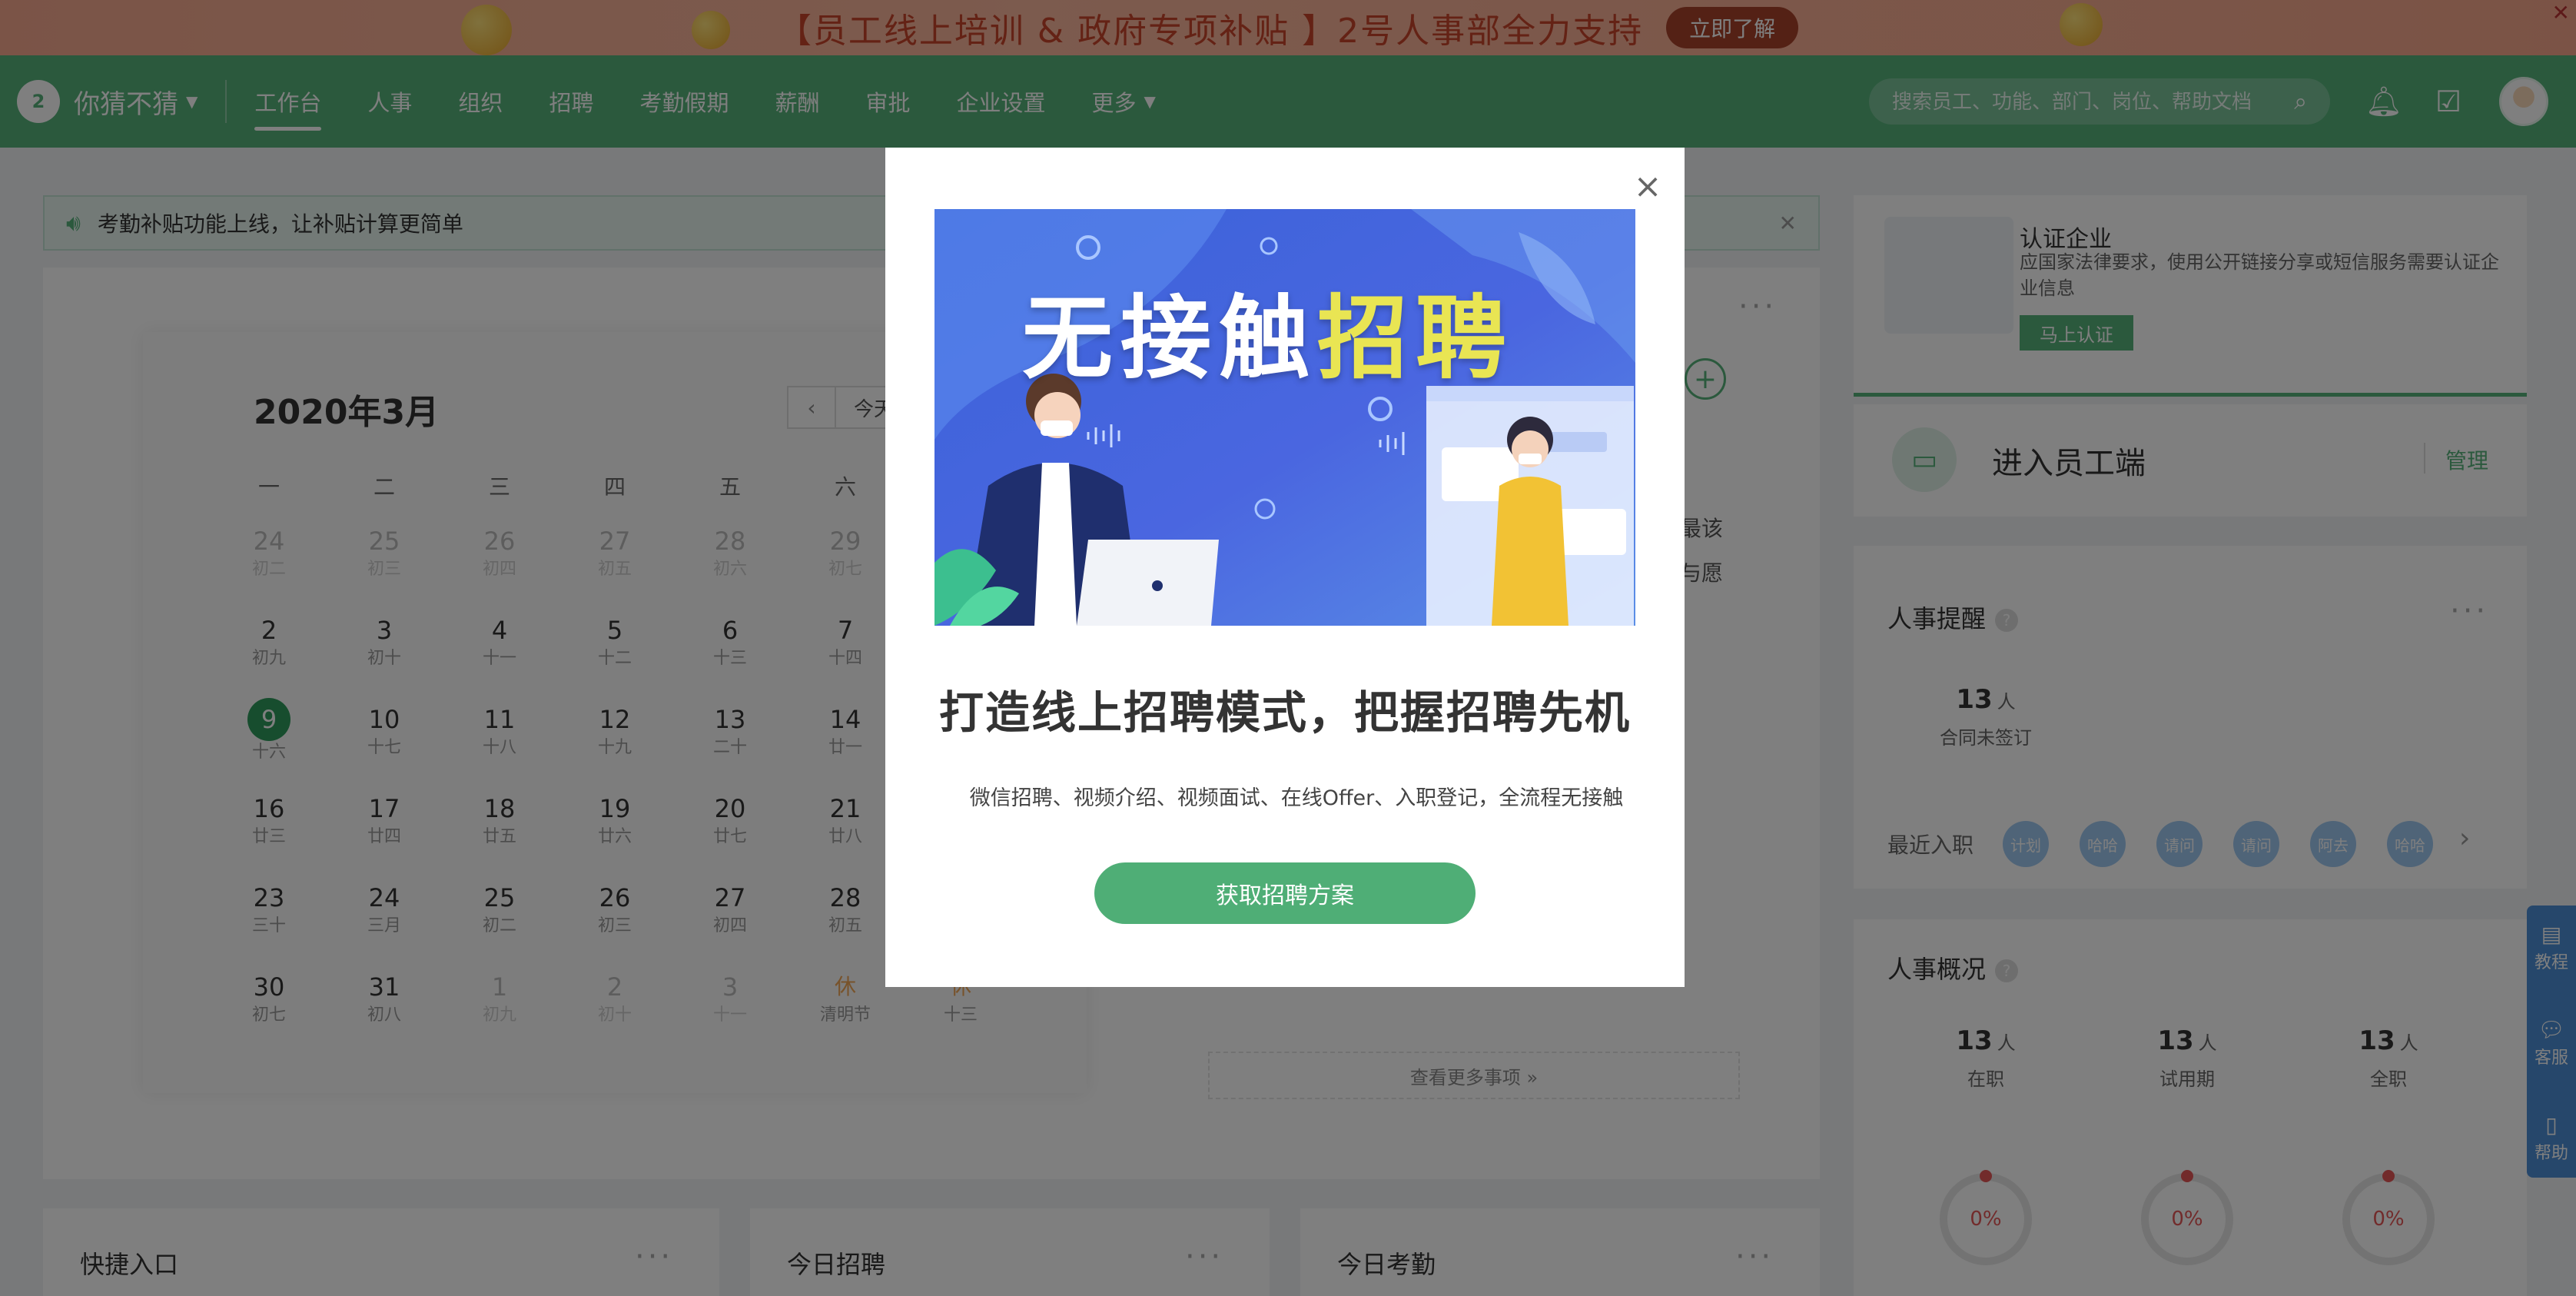  What do you see at coordinates (1170, 338) in the screenshot?
I see `hero-title-part: 无接触` at bounding box center [1170, 338].